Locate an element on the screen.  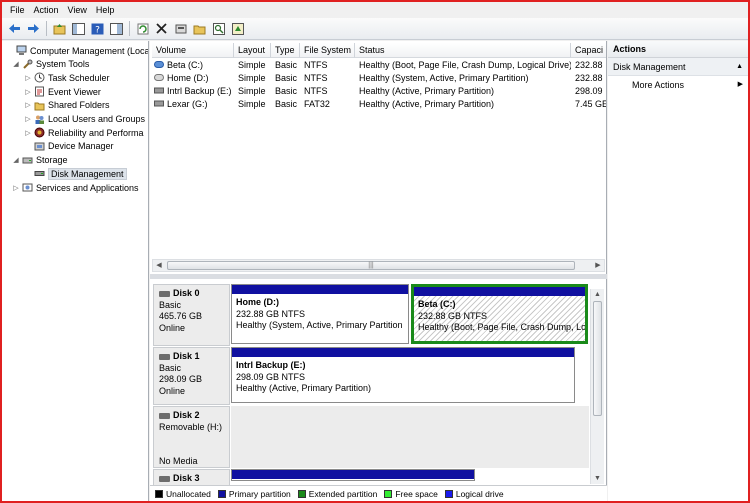
disk-label-3: Disk 3 is located at coordinates (191, 477).